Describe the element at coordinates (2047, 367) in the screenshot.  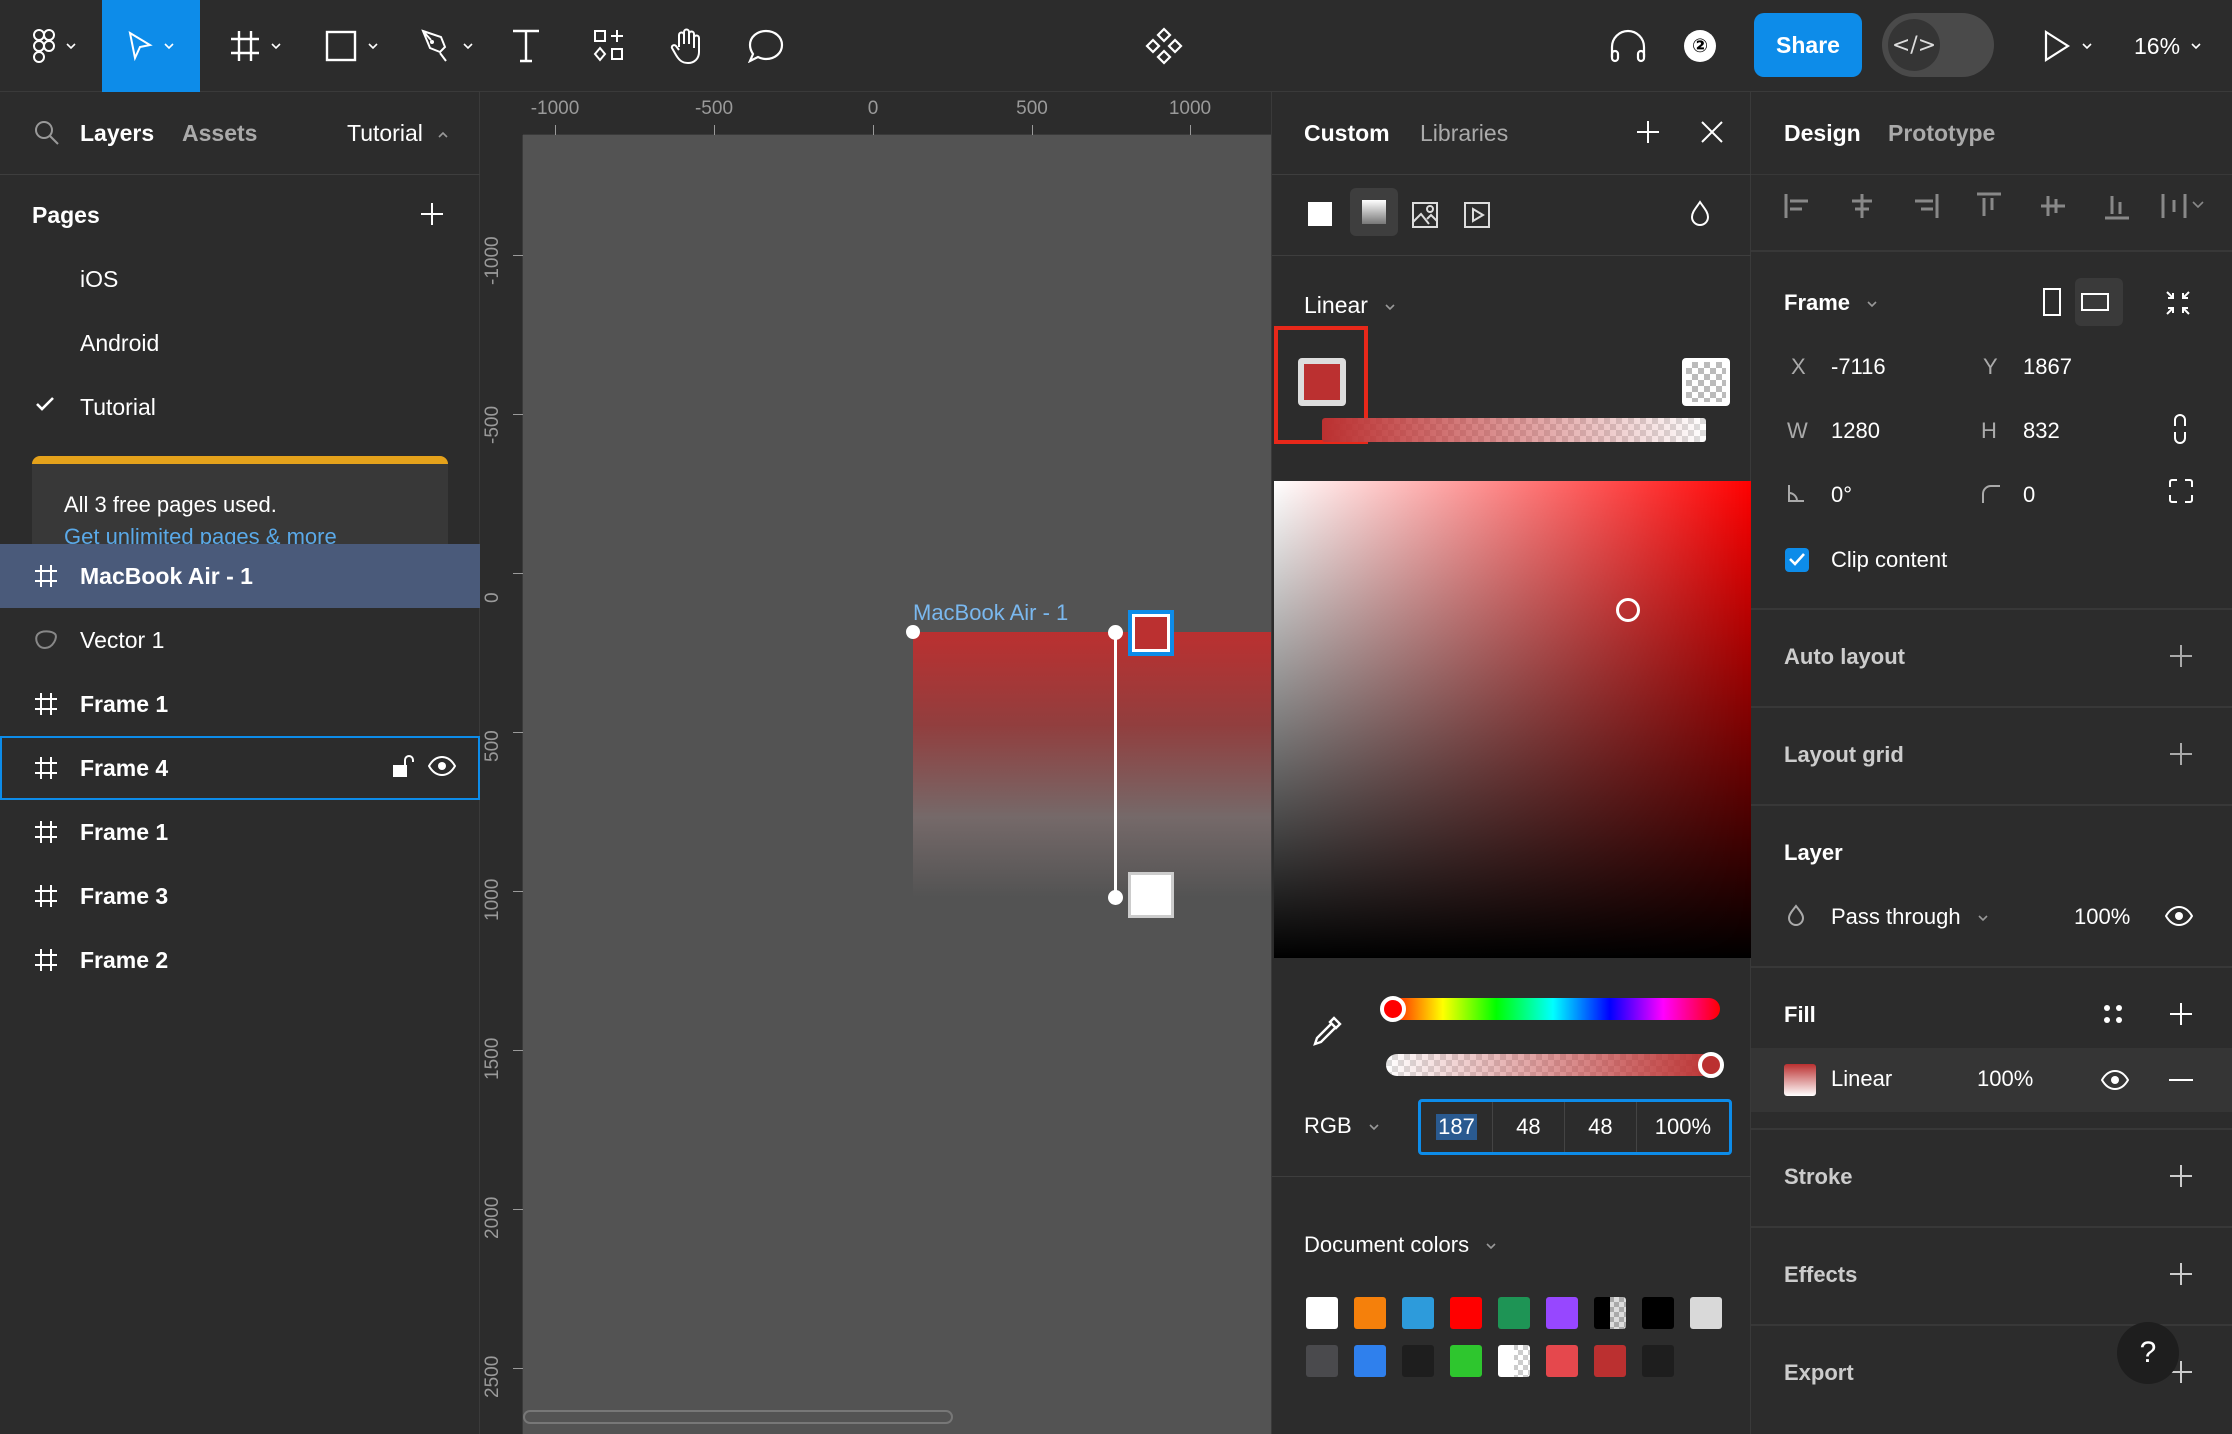
I see `y-input: 1867` at that location.